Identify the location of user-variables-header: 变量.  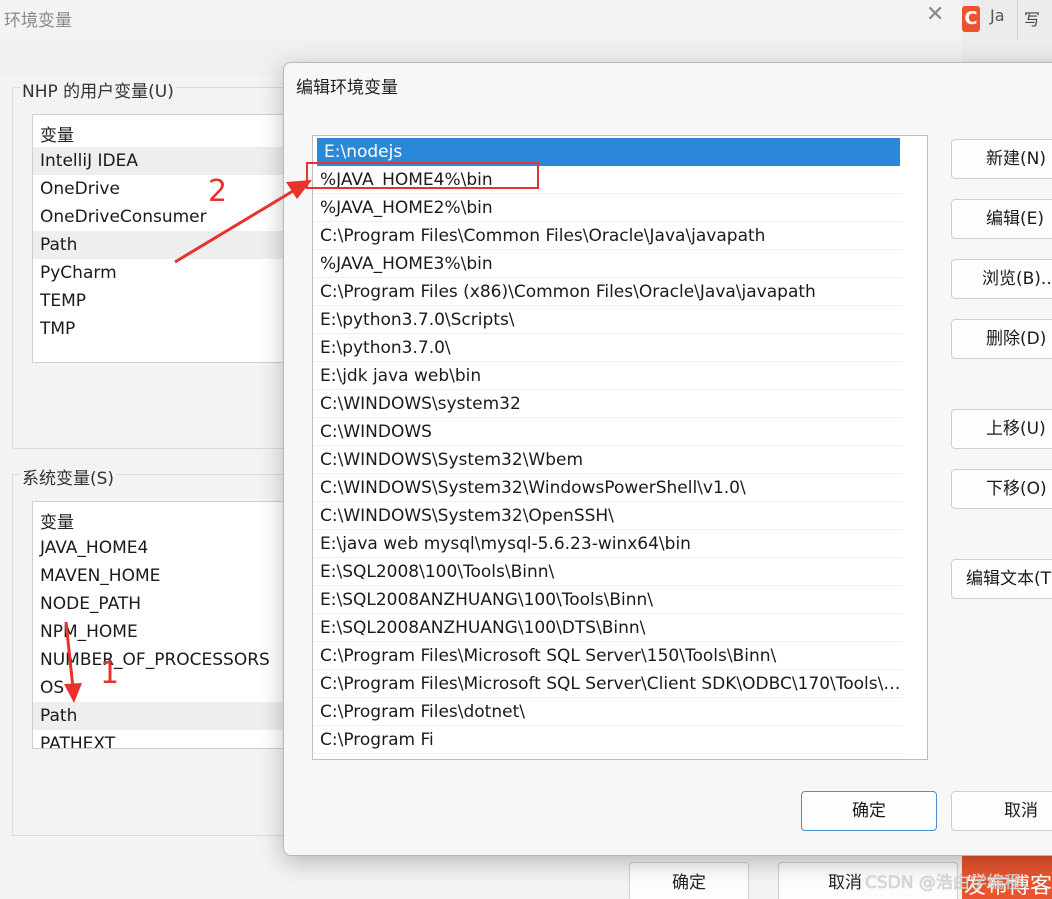
(57, 136).